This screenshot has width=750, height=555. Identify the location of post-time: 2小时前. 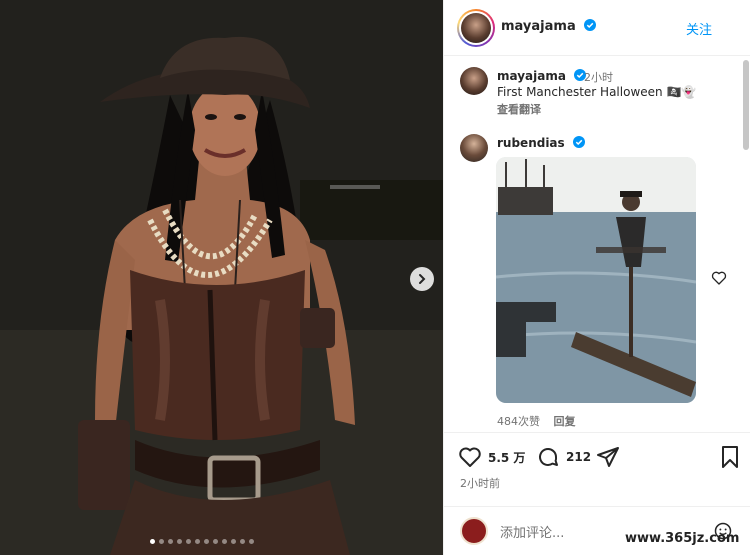
(480, 483).